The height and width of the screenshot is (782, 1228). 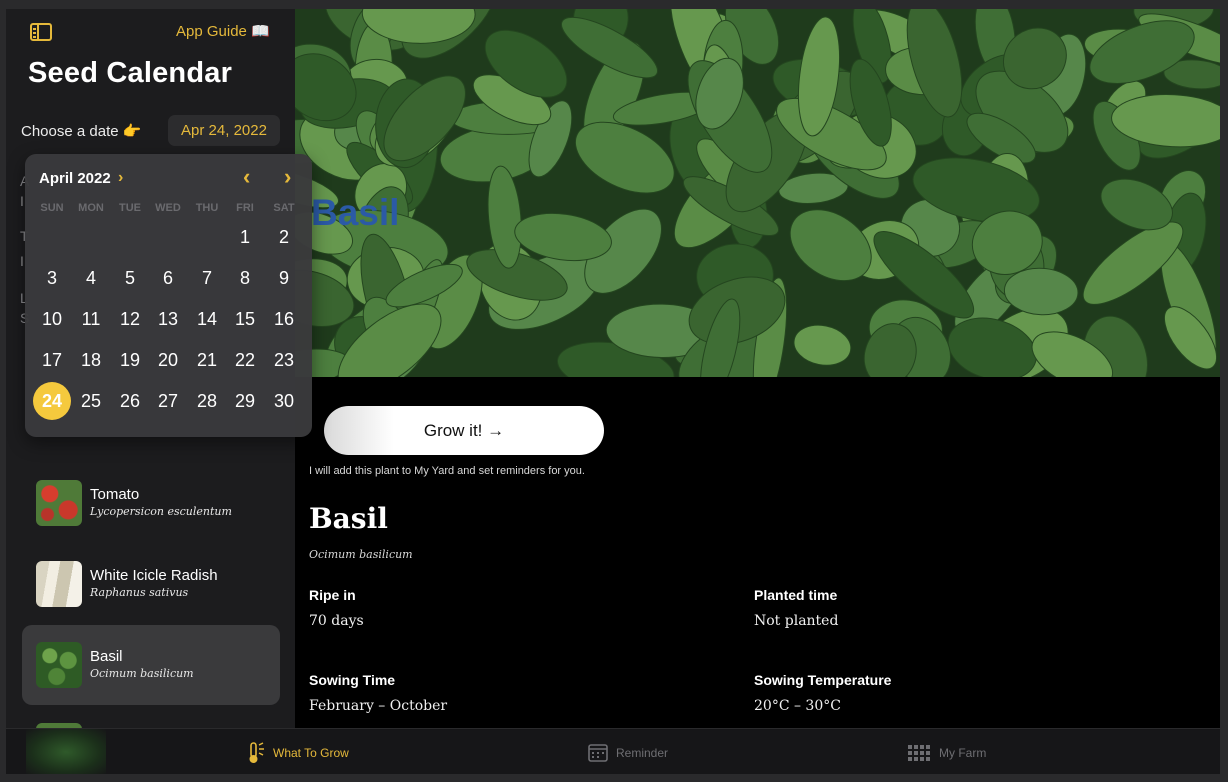 I want to click on sowing-temperature-label: Sowing Temperature, so click(x=823, y=680).